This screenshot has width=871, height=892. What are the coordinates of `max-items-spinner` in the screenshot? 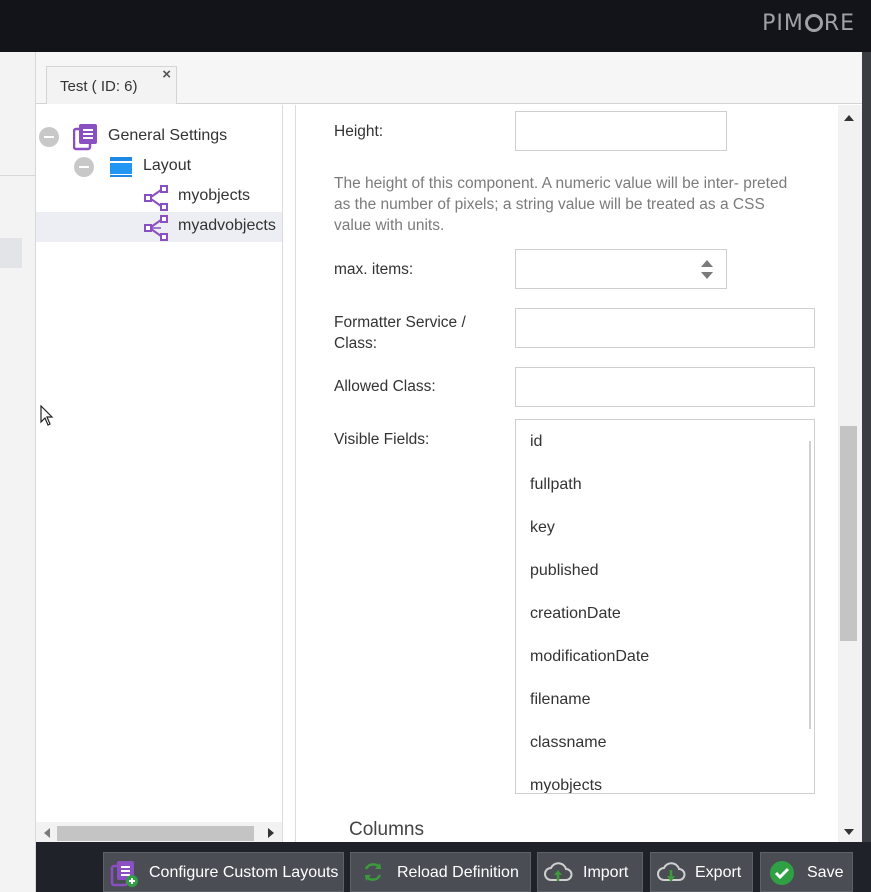 It's located at (621, 269).